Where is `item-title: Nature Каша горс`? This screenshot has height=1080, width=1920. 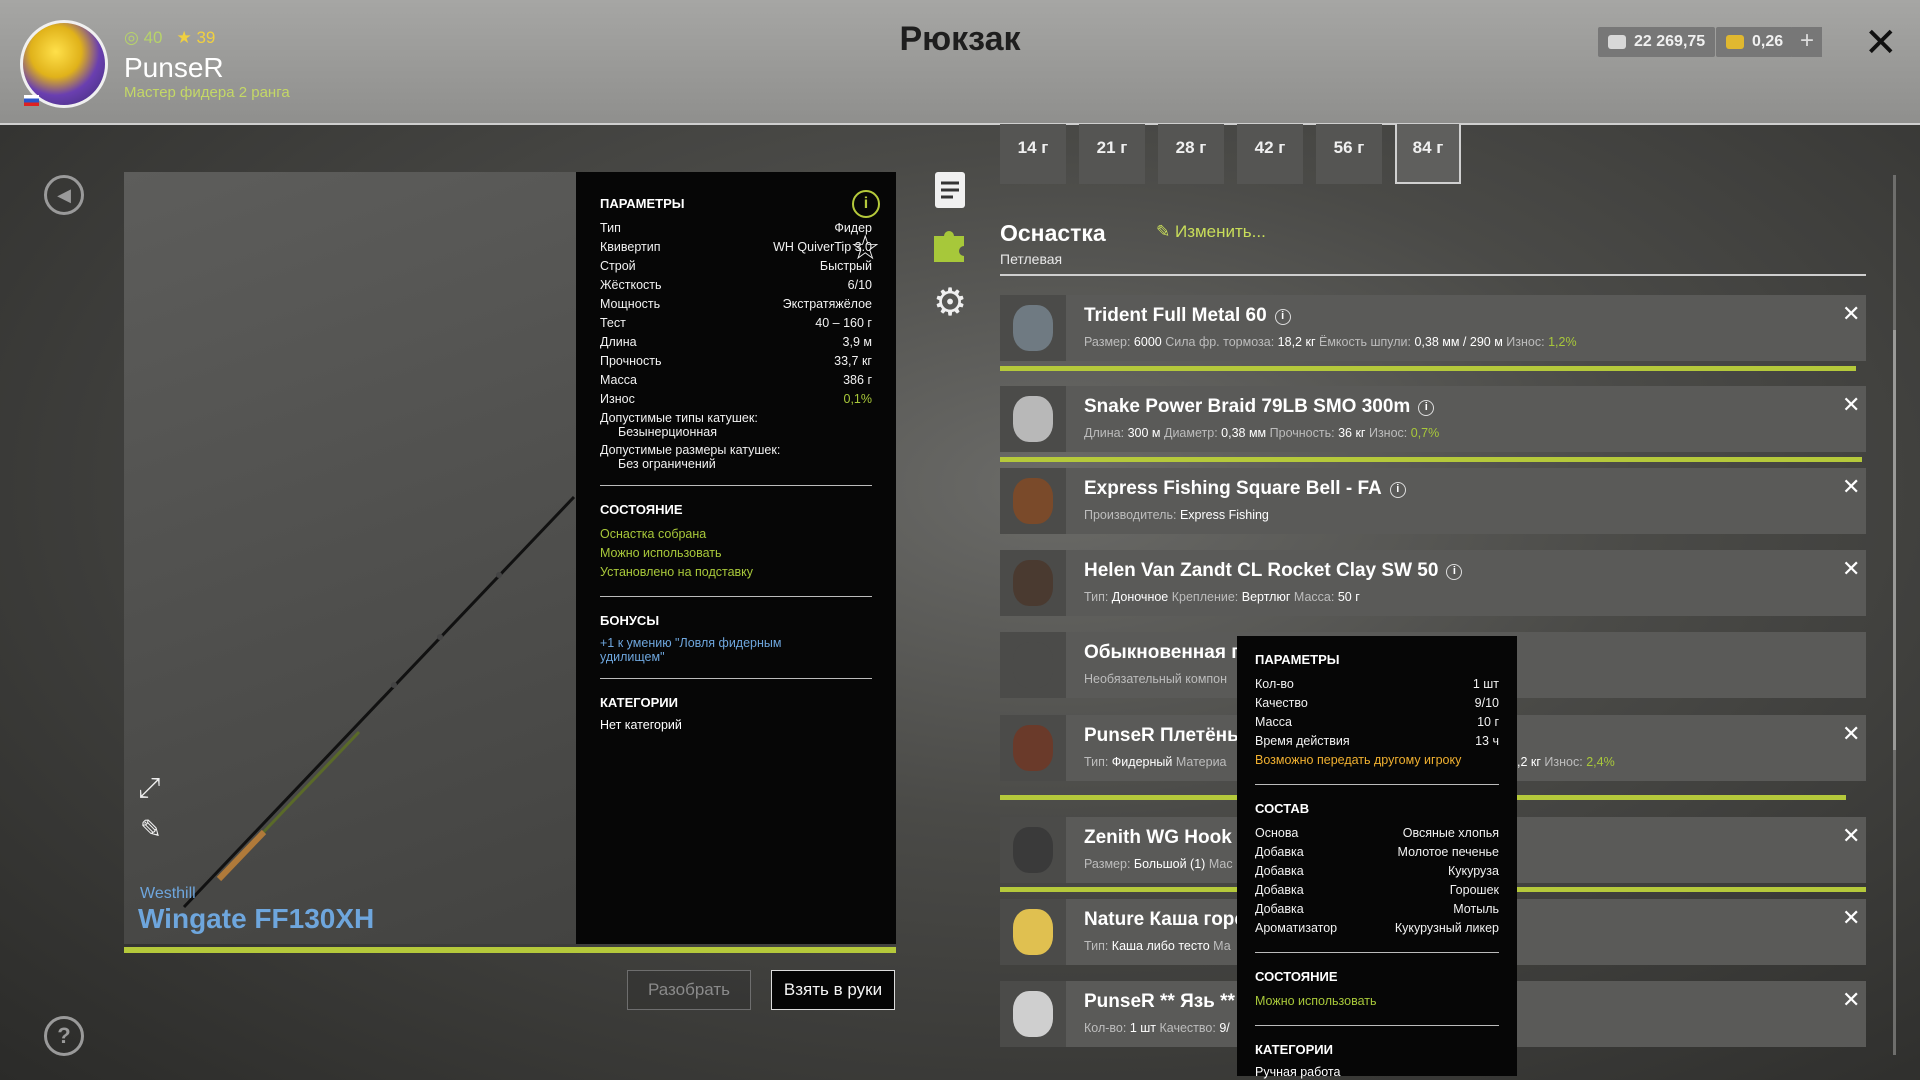 item-title: Nature Каша горс is located at coordinates (1164, 919).